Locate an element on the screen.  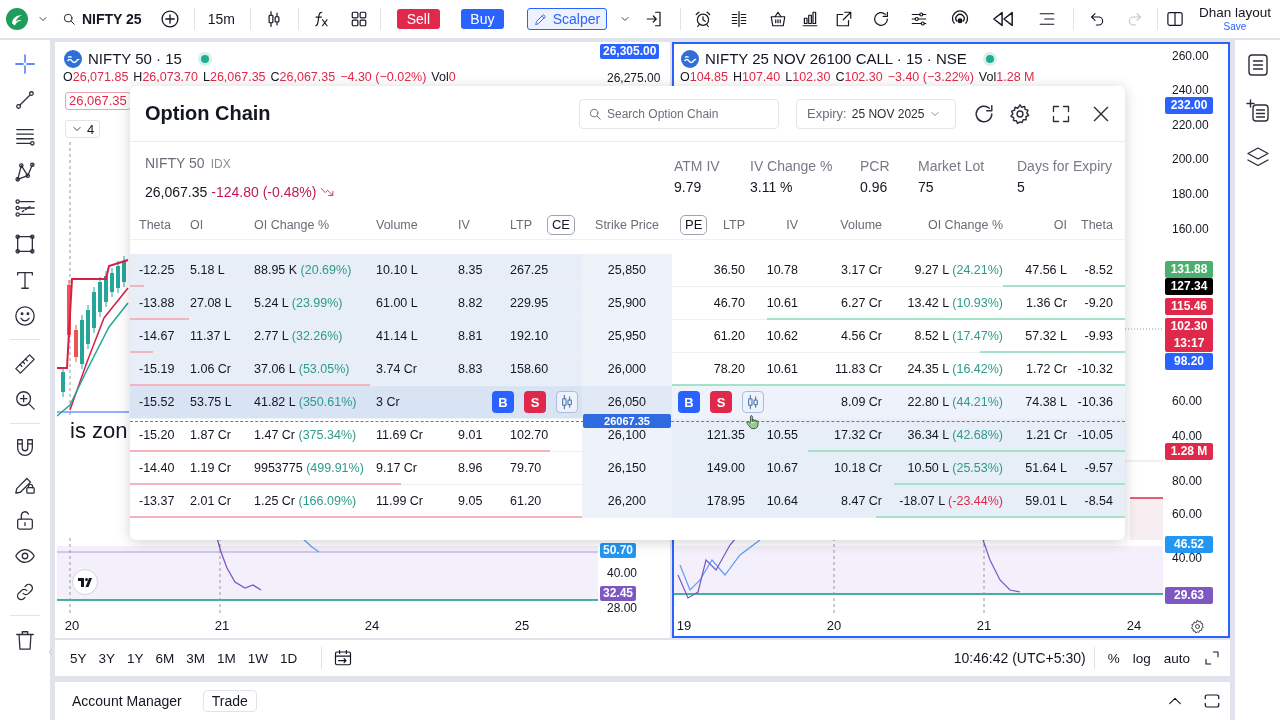
add-list-icon is located at coordinates (1257, 111).